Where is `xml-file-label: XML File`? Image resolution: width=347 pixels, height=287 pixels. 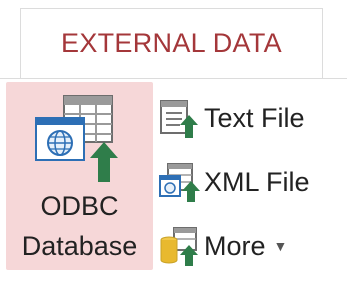
xml-file-label: XML File is located at coordinates (257, 181).